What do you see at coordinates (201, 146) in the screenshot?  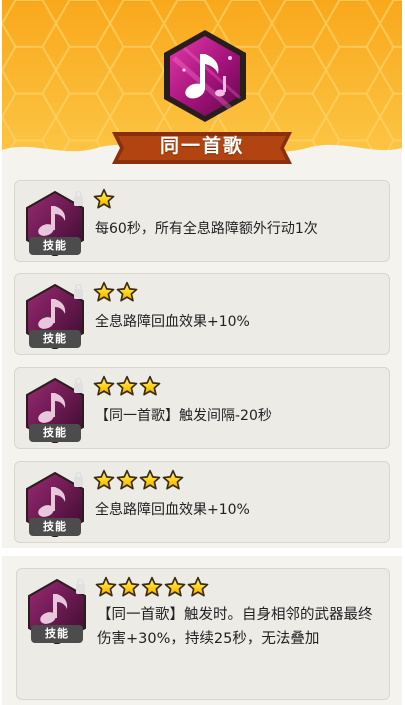 I see `skill-title: 同一首歌` at bounding box center [201, 146].